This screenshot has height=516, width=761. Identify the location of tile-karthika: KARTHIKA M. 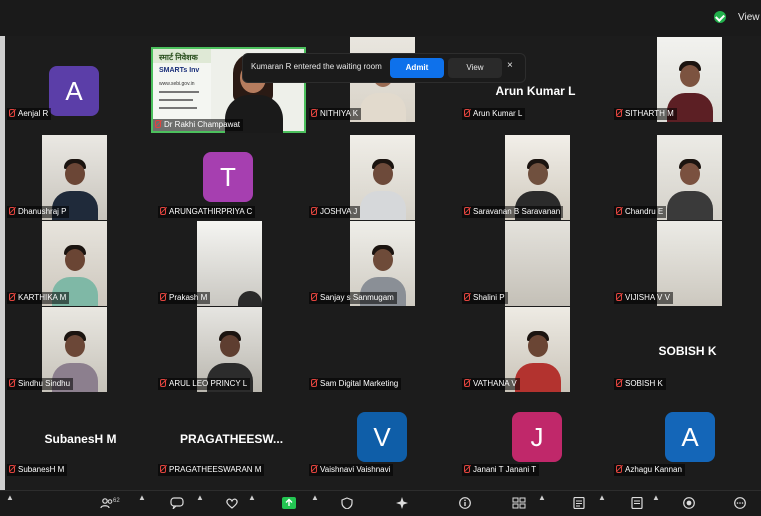
(80, 263).